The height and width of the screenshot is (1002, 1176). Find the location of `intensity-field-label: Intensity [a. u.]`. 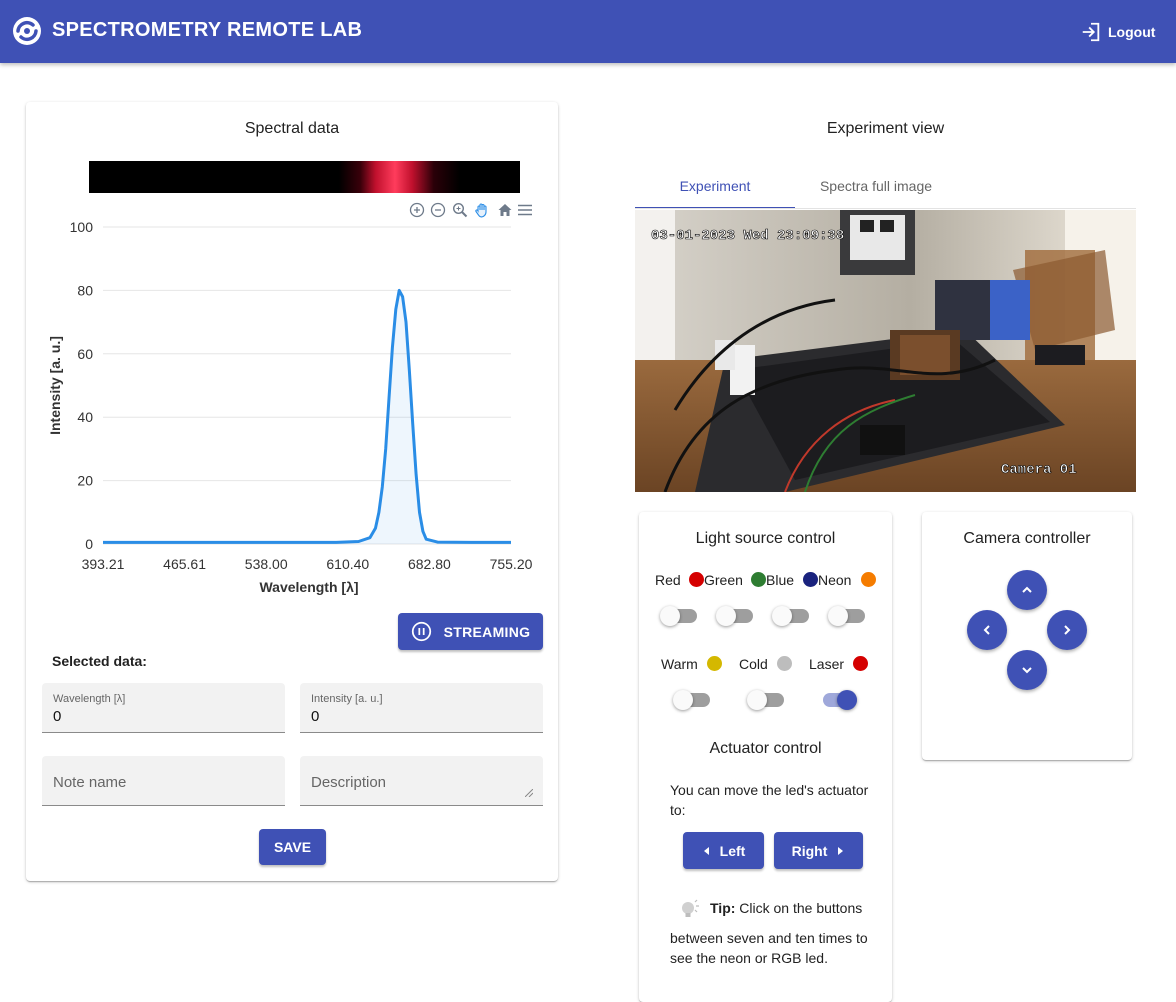

intensity-field-label: Intensity [a. u.] is located at coordinates (347, 699).